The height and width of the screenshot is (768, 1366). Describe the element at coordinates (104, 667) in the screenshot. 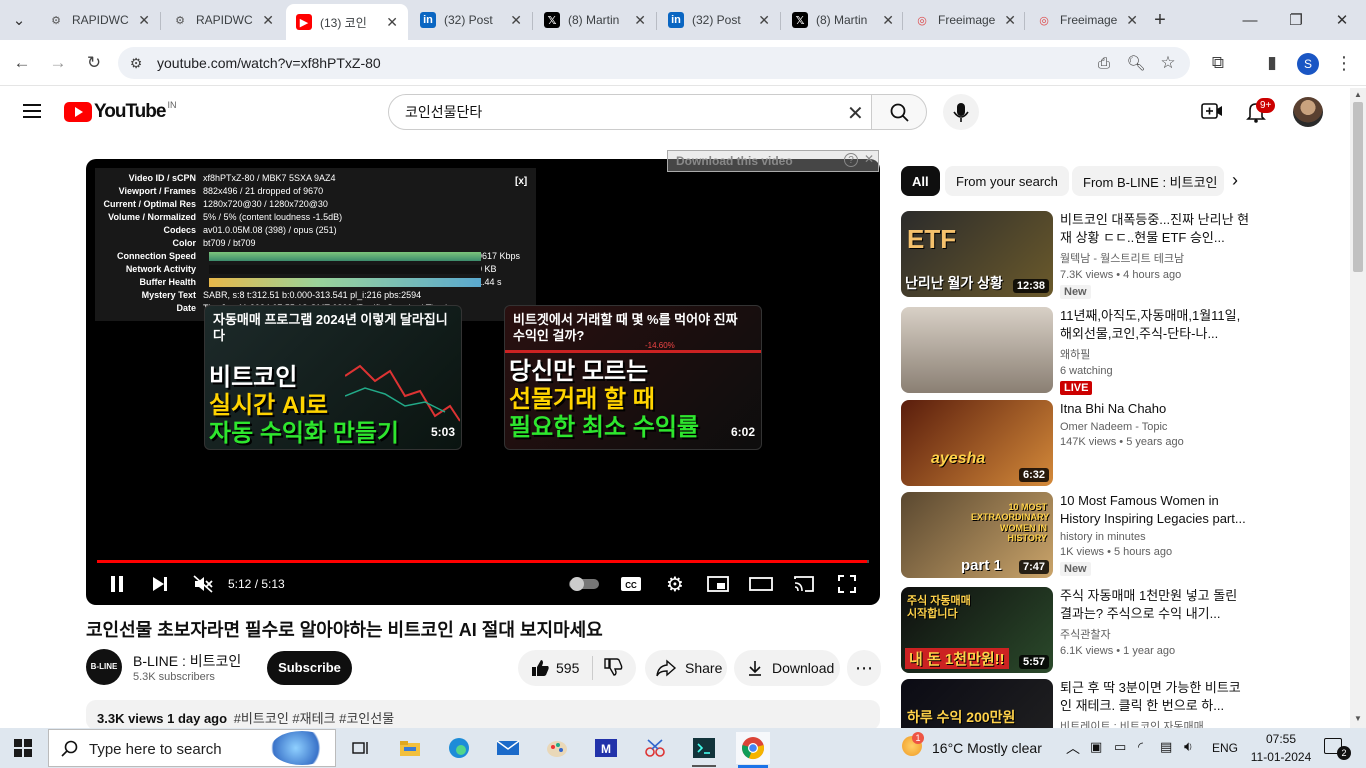

I see `channel-avatar: B-LINE` at that location.